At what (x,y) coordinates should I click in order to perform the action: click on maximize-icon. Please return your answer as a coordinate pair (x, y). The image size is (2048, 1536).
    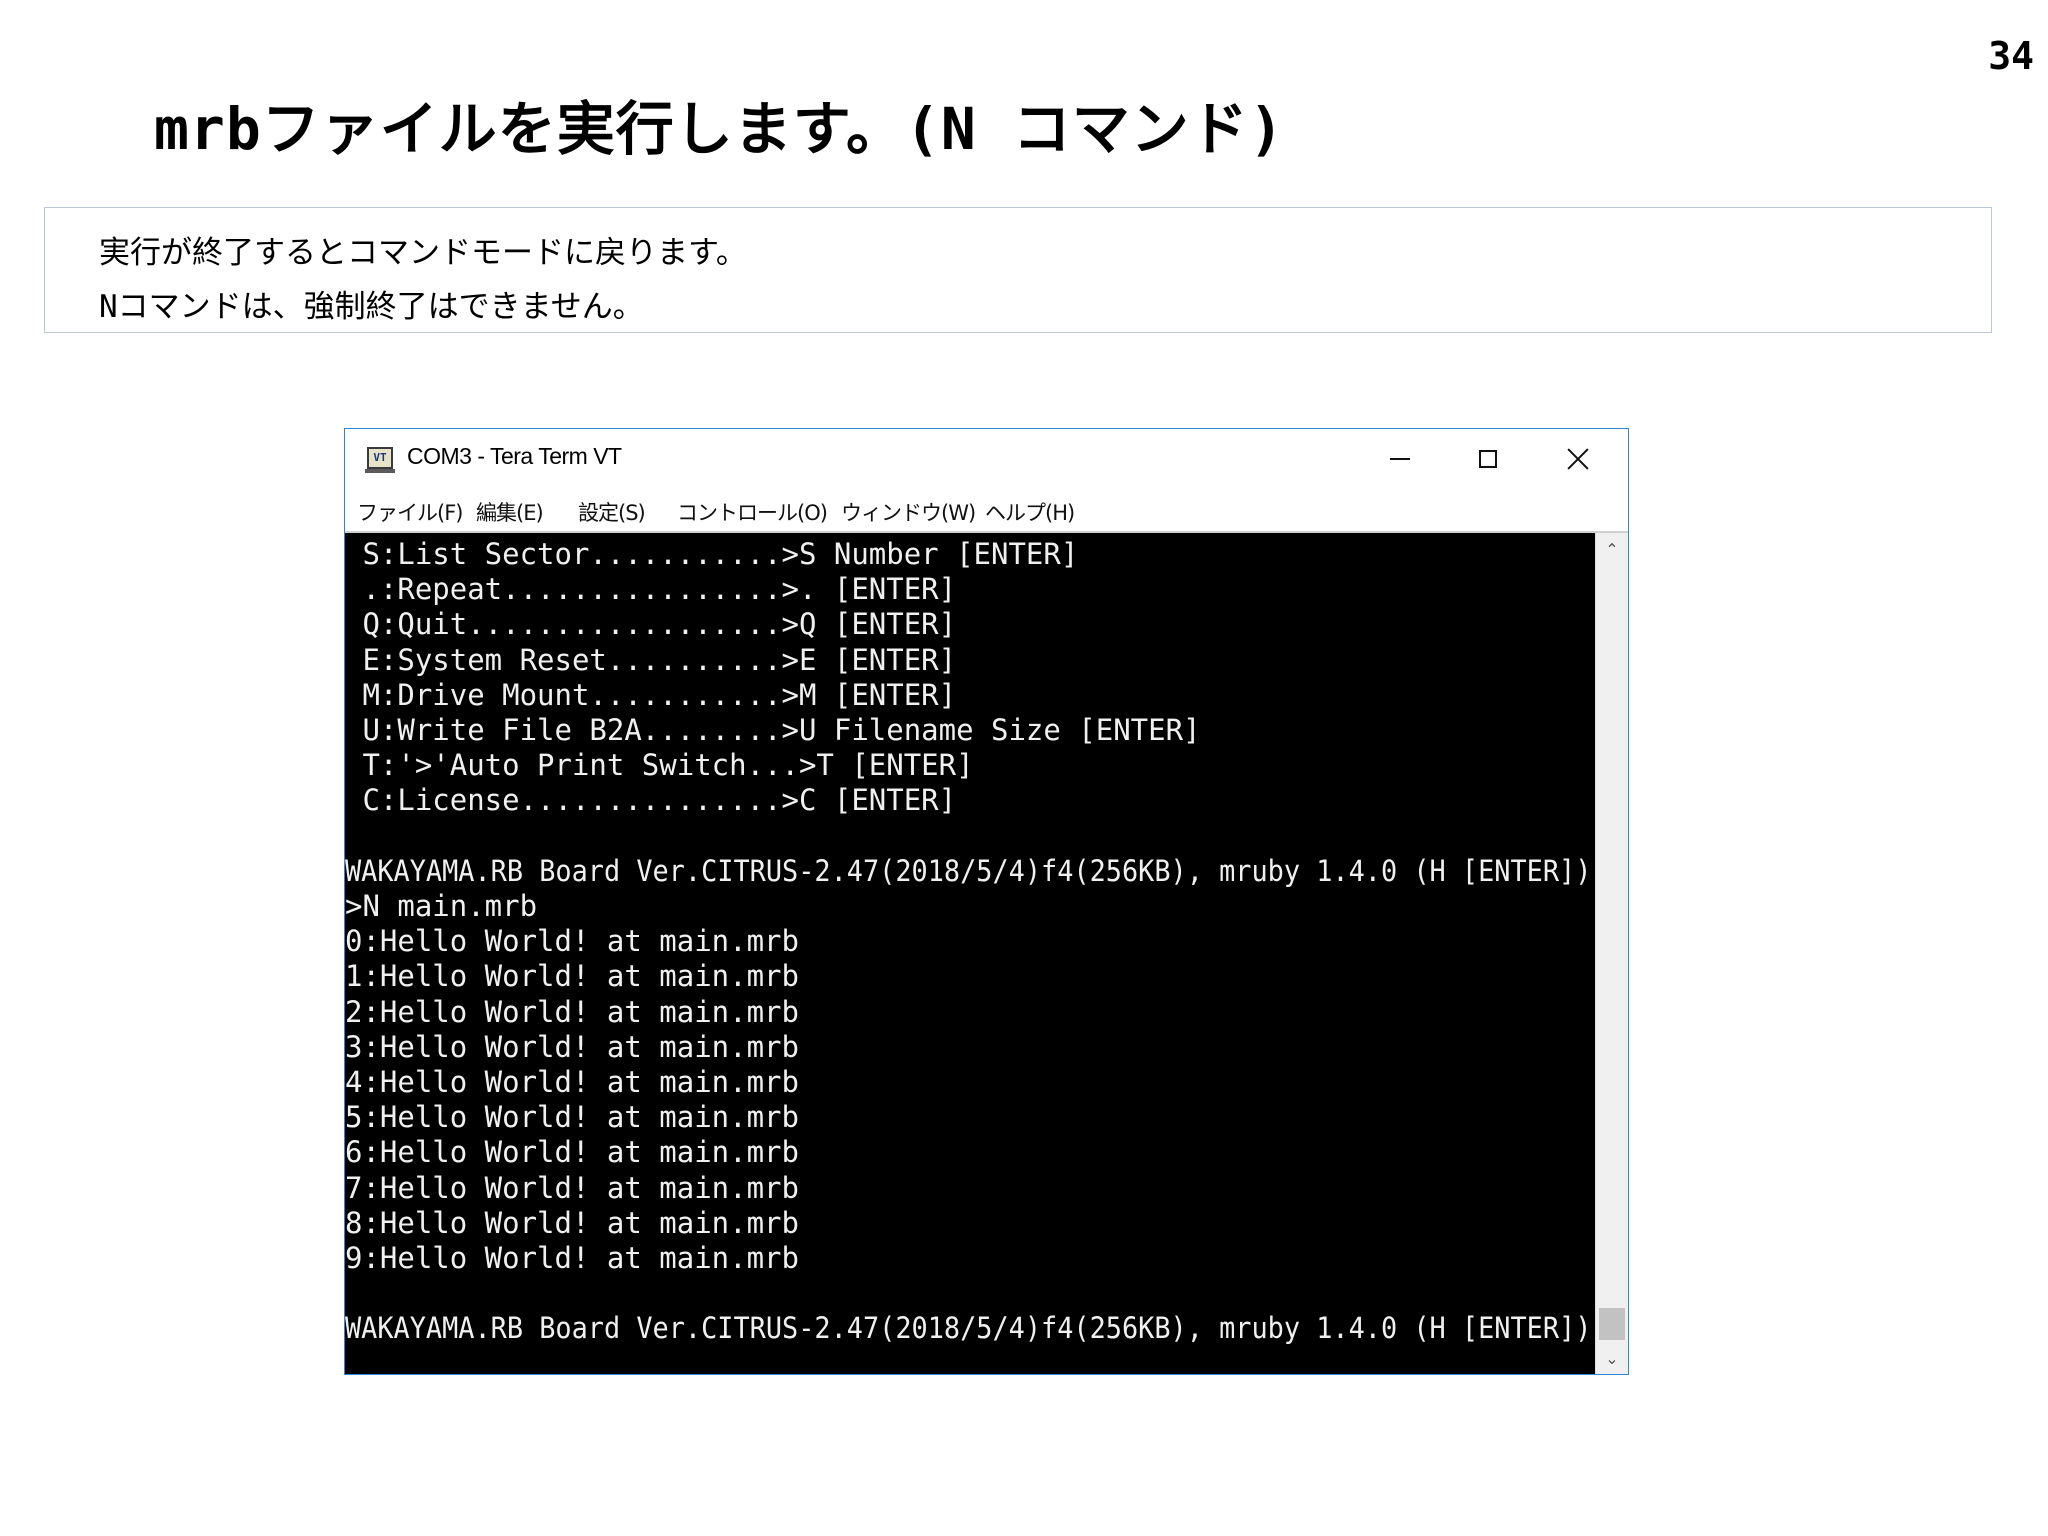
    Looking at the image, I should click on (1488, 459).